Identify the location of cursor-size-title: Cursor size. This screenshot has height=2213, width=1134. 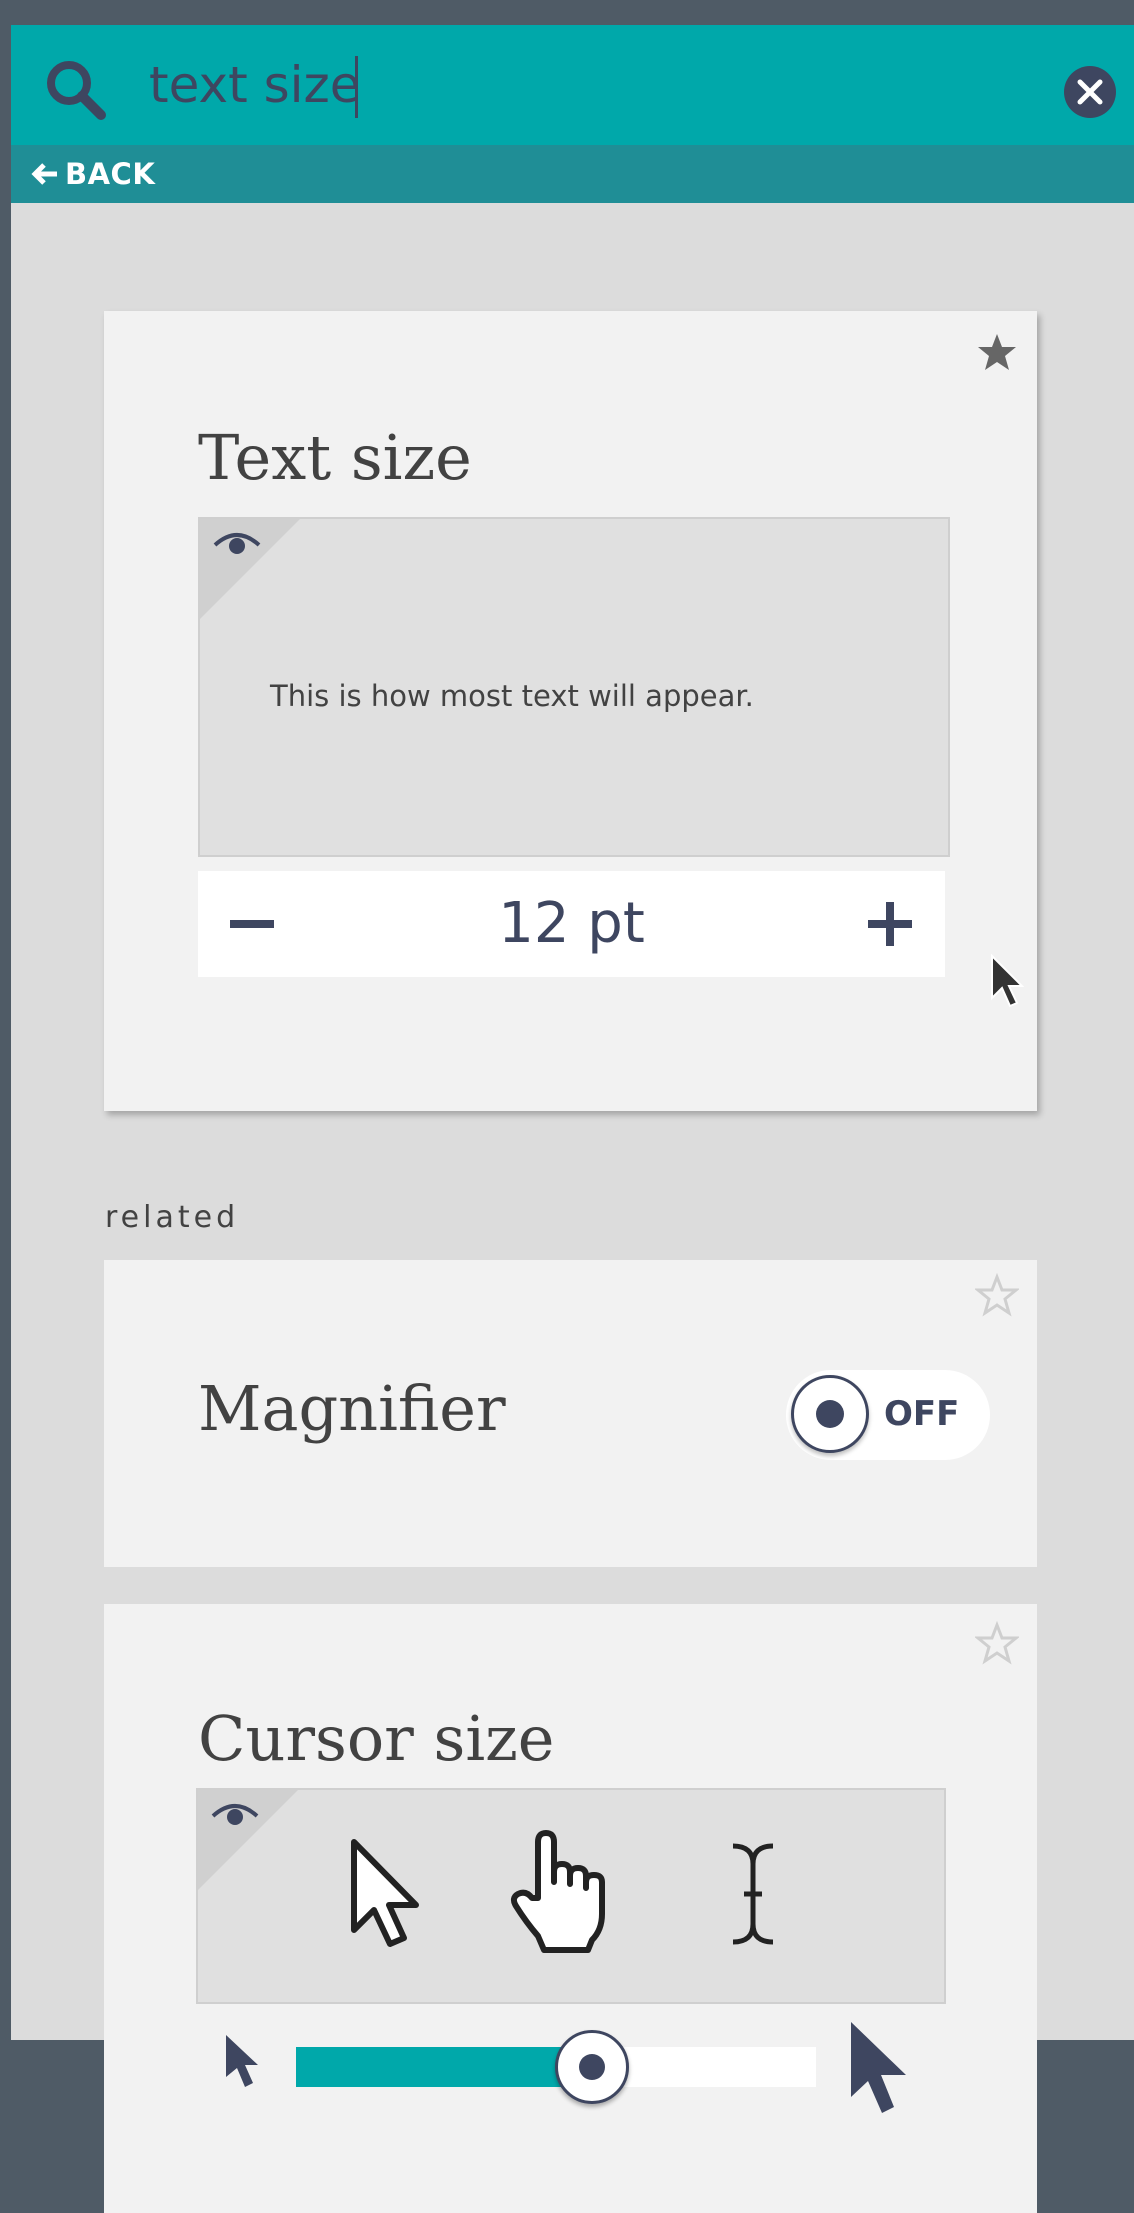
(376, 1738).